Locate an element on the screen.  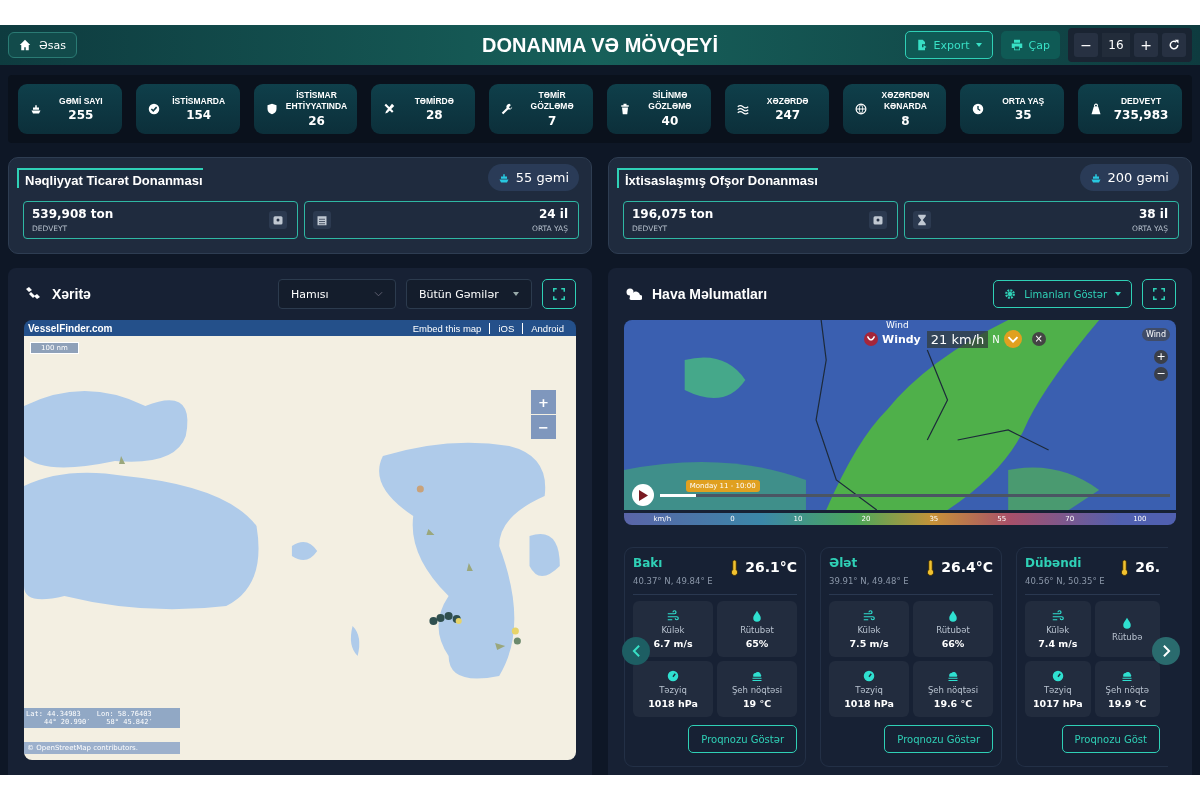
age-value: 24 il is located at coordinates (553, 214).